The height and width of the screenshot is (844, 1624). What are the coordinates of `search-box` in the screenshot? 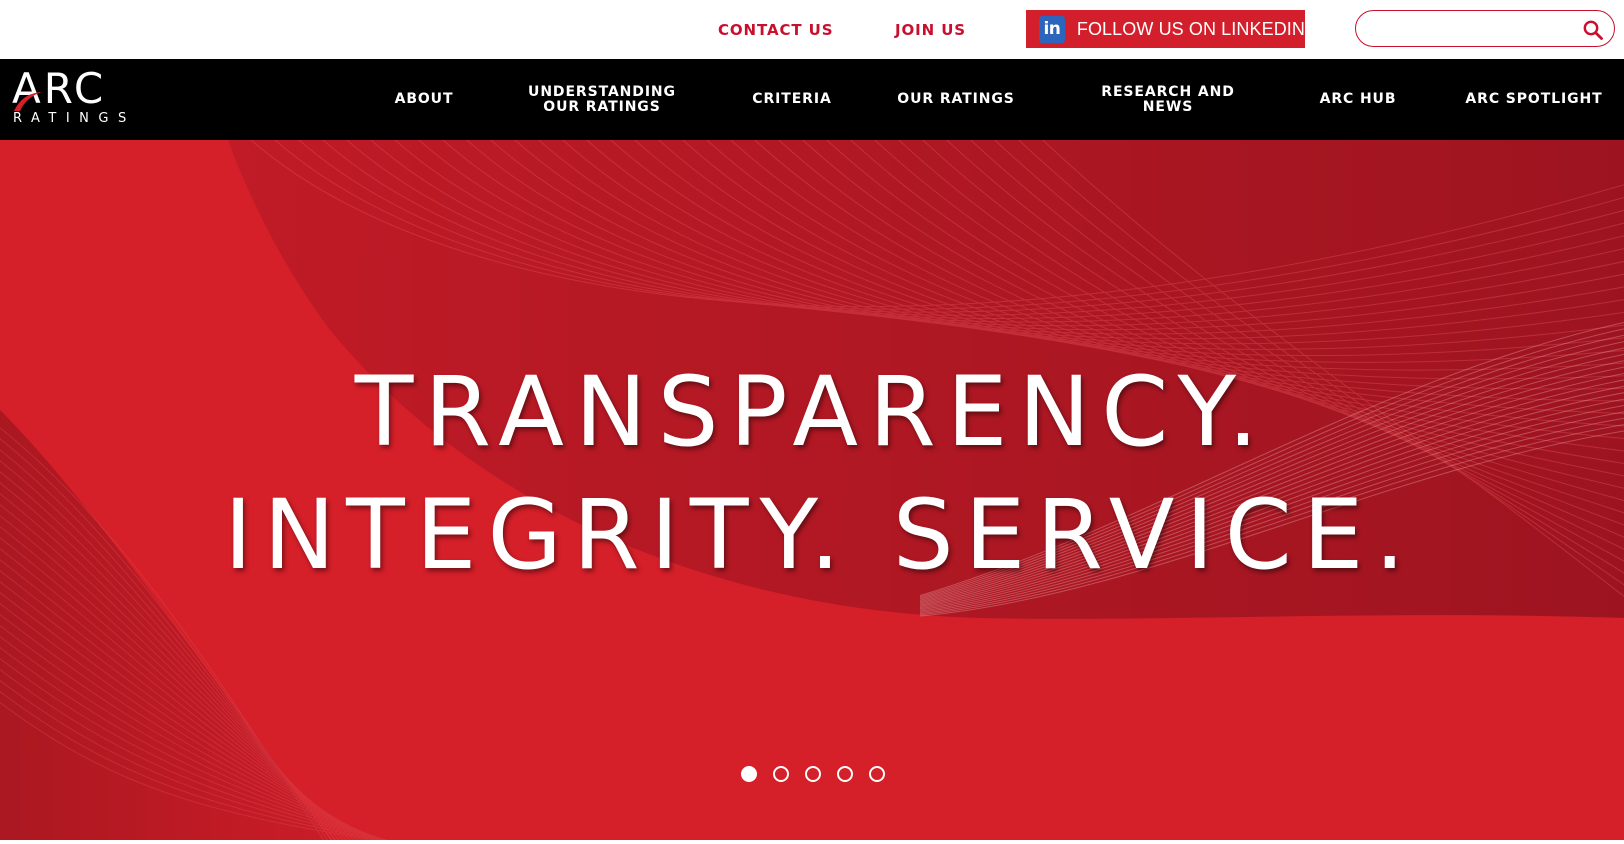 It's located at (1485, 28).